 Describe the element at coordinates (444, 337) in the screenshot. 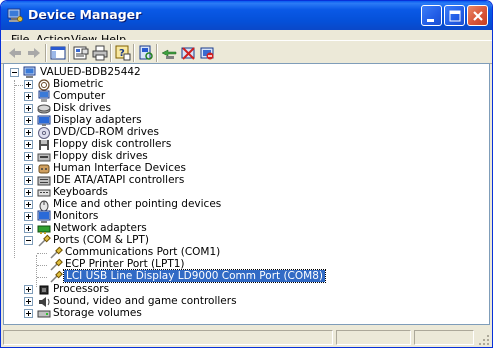

I see `status-panel-tertiary` at that location.